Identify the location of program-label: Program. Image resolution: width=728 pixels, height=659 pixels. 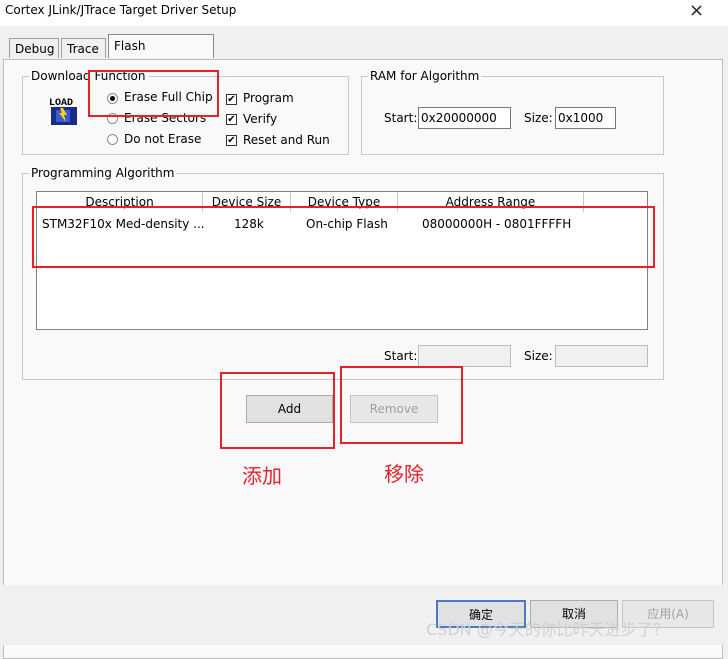
(268, 98).